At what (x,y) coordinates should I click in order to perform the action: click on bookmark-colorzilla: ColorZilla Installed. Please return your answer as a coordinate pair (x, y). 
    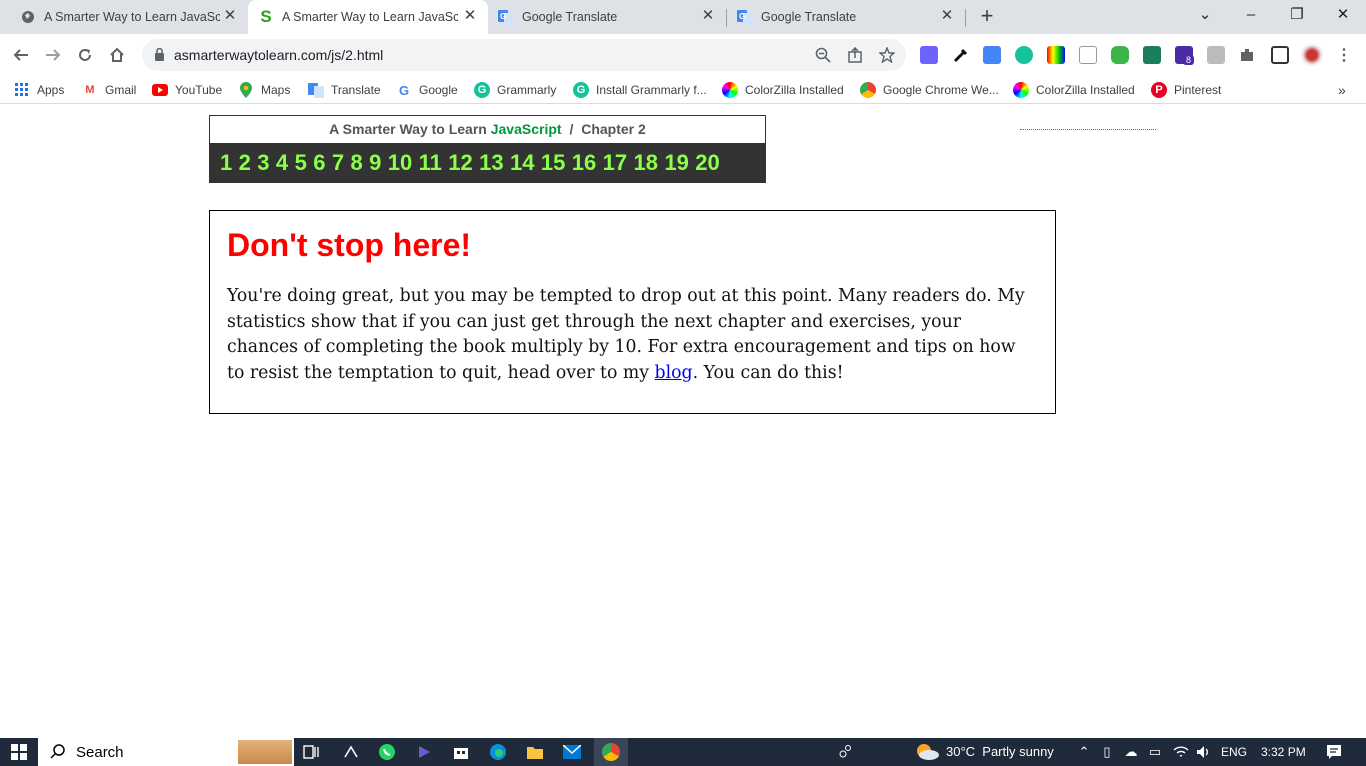
    Looking at the image, I should click on (783, 90).